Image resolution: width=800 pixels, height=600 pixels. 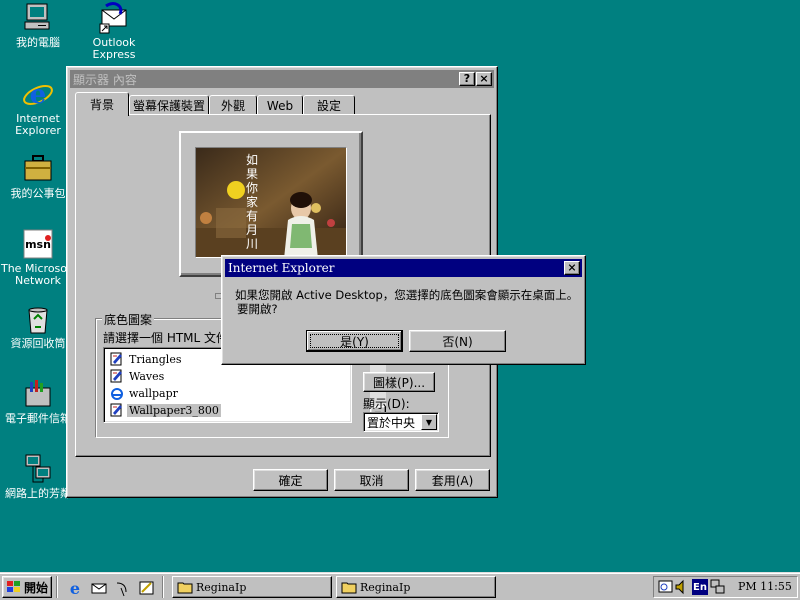 I want to click on help-icon: ?, so click(x=467, y=78).